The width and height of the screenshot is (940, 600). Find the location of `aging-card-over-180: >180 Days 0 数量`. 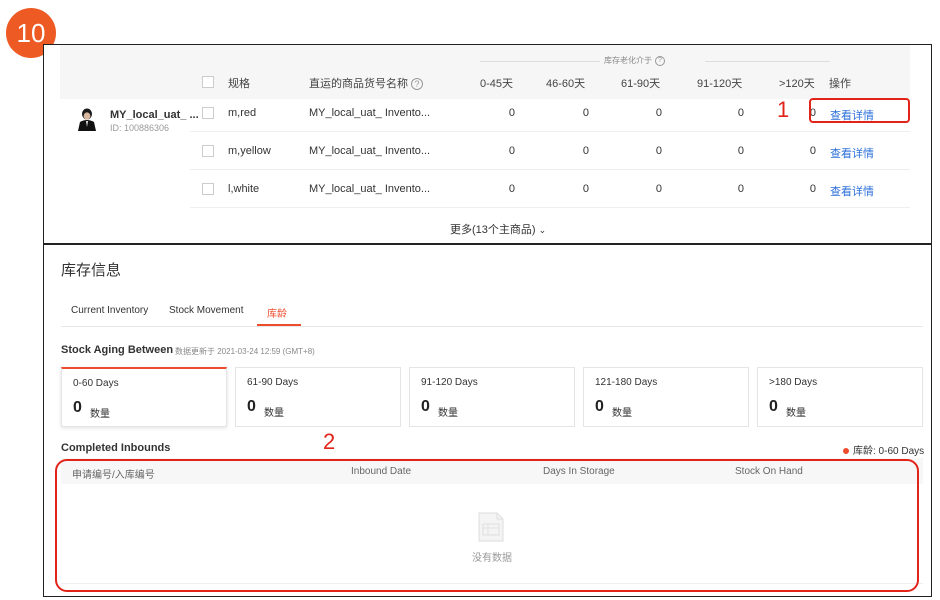

aging-card-over-180: >180 Days 0 数量 is located at coordinates (840, 397).